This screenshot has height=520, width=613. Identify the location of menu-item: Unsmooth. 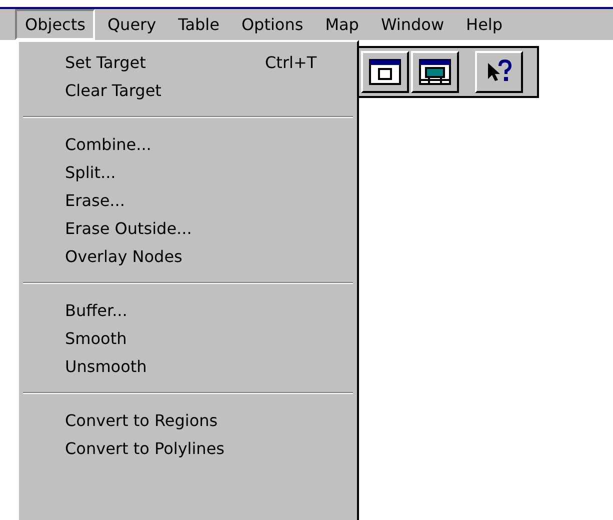
(188, 366).